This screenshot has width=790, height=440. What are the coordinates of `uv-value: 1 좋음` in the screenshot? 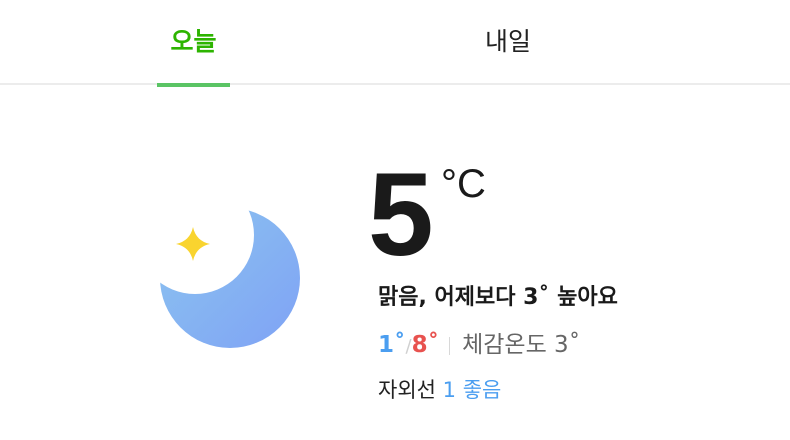 It's located at (472, 390).